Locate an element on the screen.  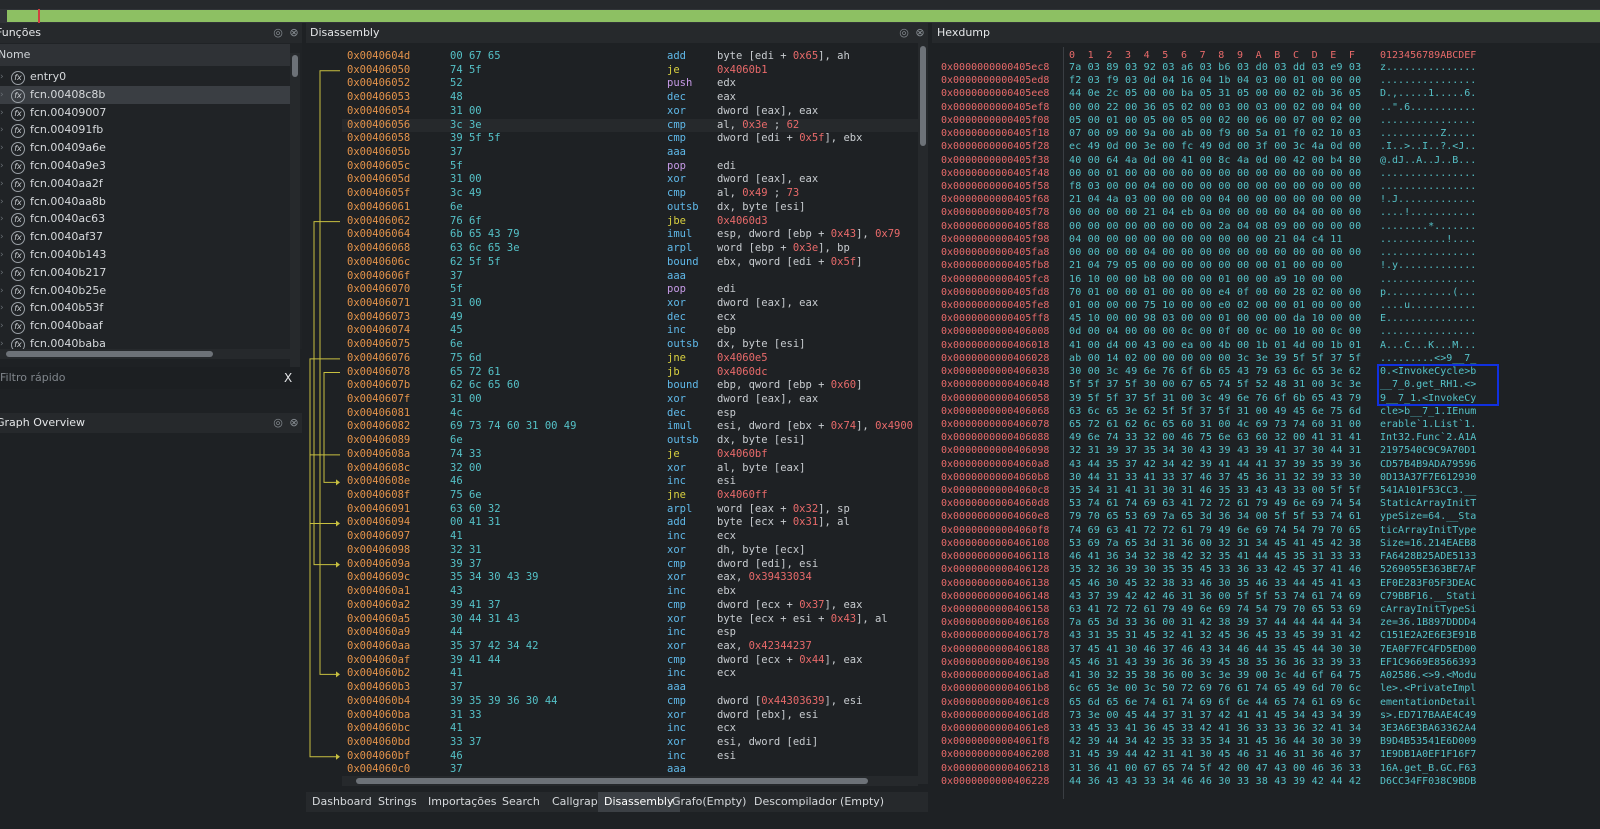
instruction-address: 0x00406053 is located at coordinates (378, 98).